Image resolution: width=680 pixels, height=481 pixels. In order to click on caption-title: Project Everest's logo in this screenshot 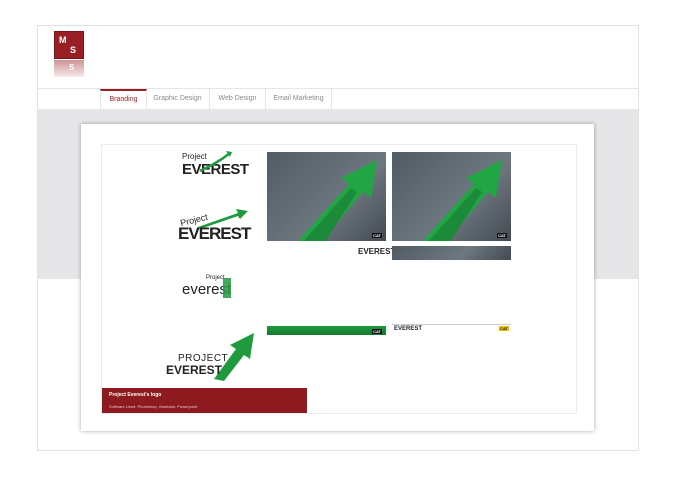, I will do `click(135, 395)`.